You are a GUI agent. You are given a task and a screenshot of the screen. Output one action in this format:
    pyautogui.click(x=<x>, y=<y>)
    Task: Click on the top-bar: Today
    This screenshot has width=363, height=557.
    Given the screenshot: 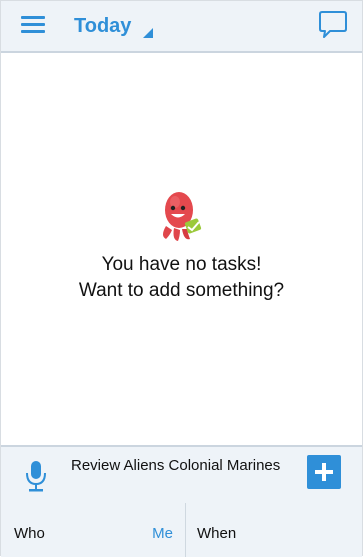 What is the action you would take?
    pyautogui.click(x=181, y=27)
    